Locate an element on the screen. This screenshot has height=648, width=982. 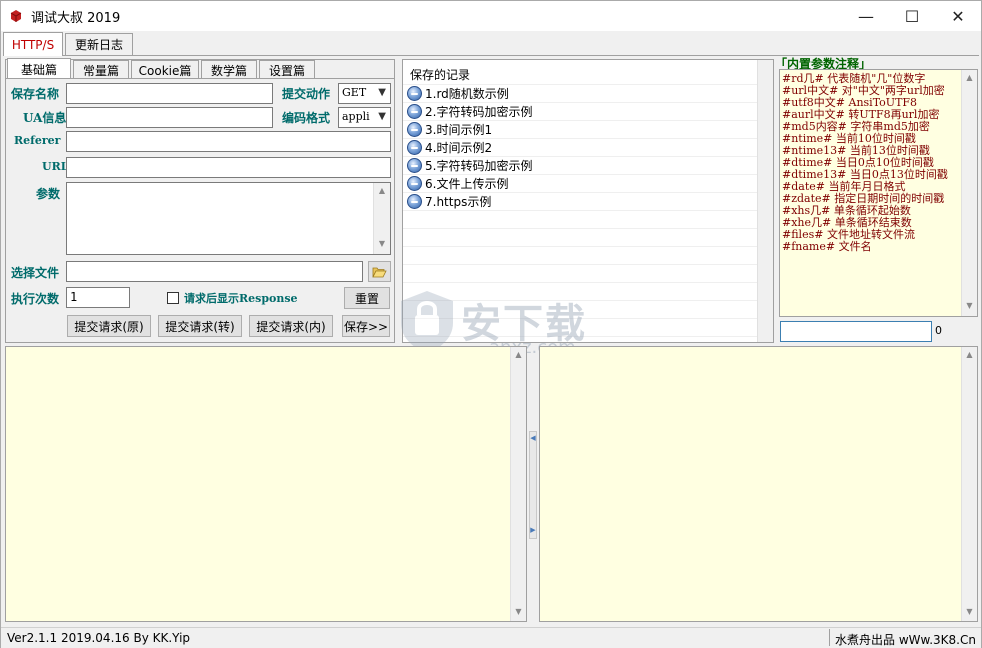
tab-changelog-label: 更新日志 is located at coordinates (98, 45).